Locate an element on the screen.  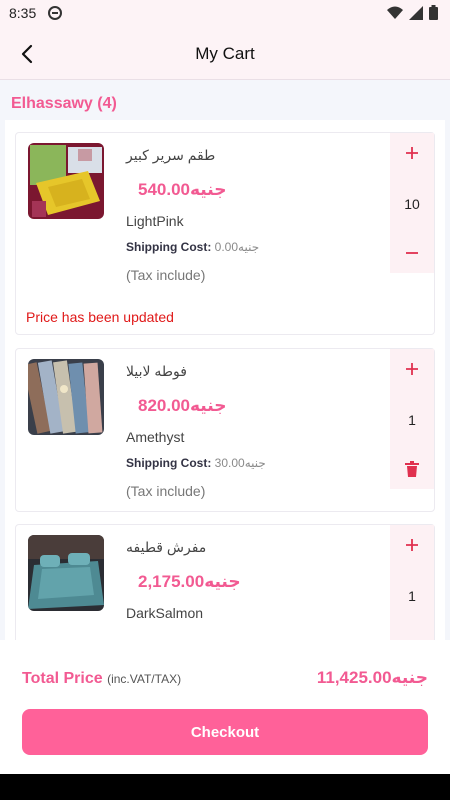
shipping-cost: Shipping Cost: 0.00جنيه is located at coordinates (192, 247).